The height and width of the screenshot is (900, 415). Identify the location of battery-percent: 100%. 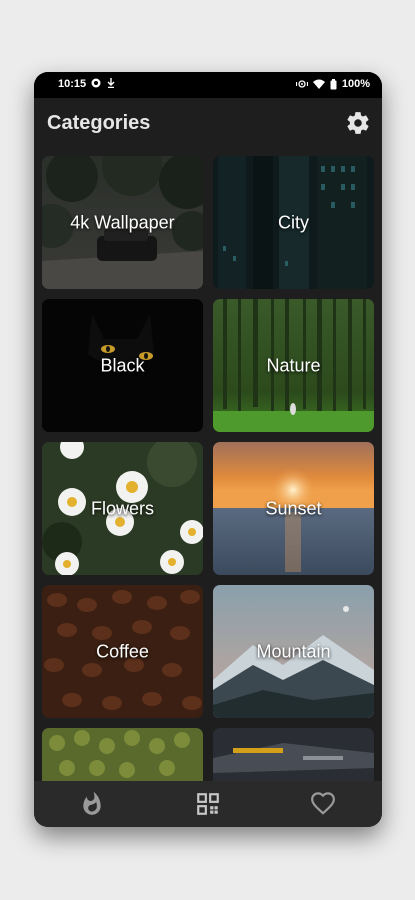
(355, 84).